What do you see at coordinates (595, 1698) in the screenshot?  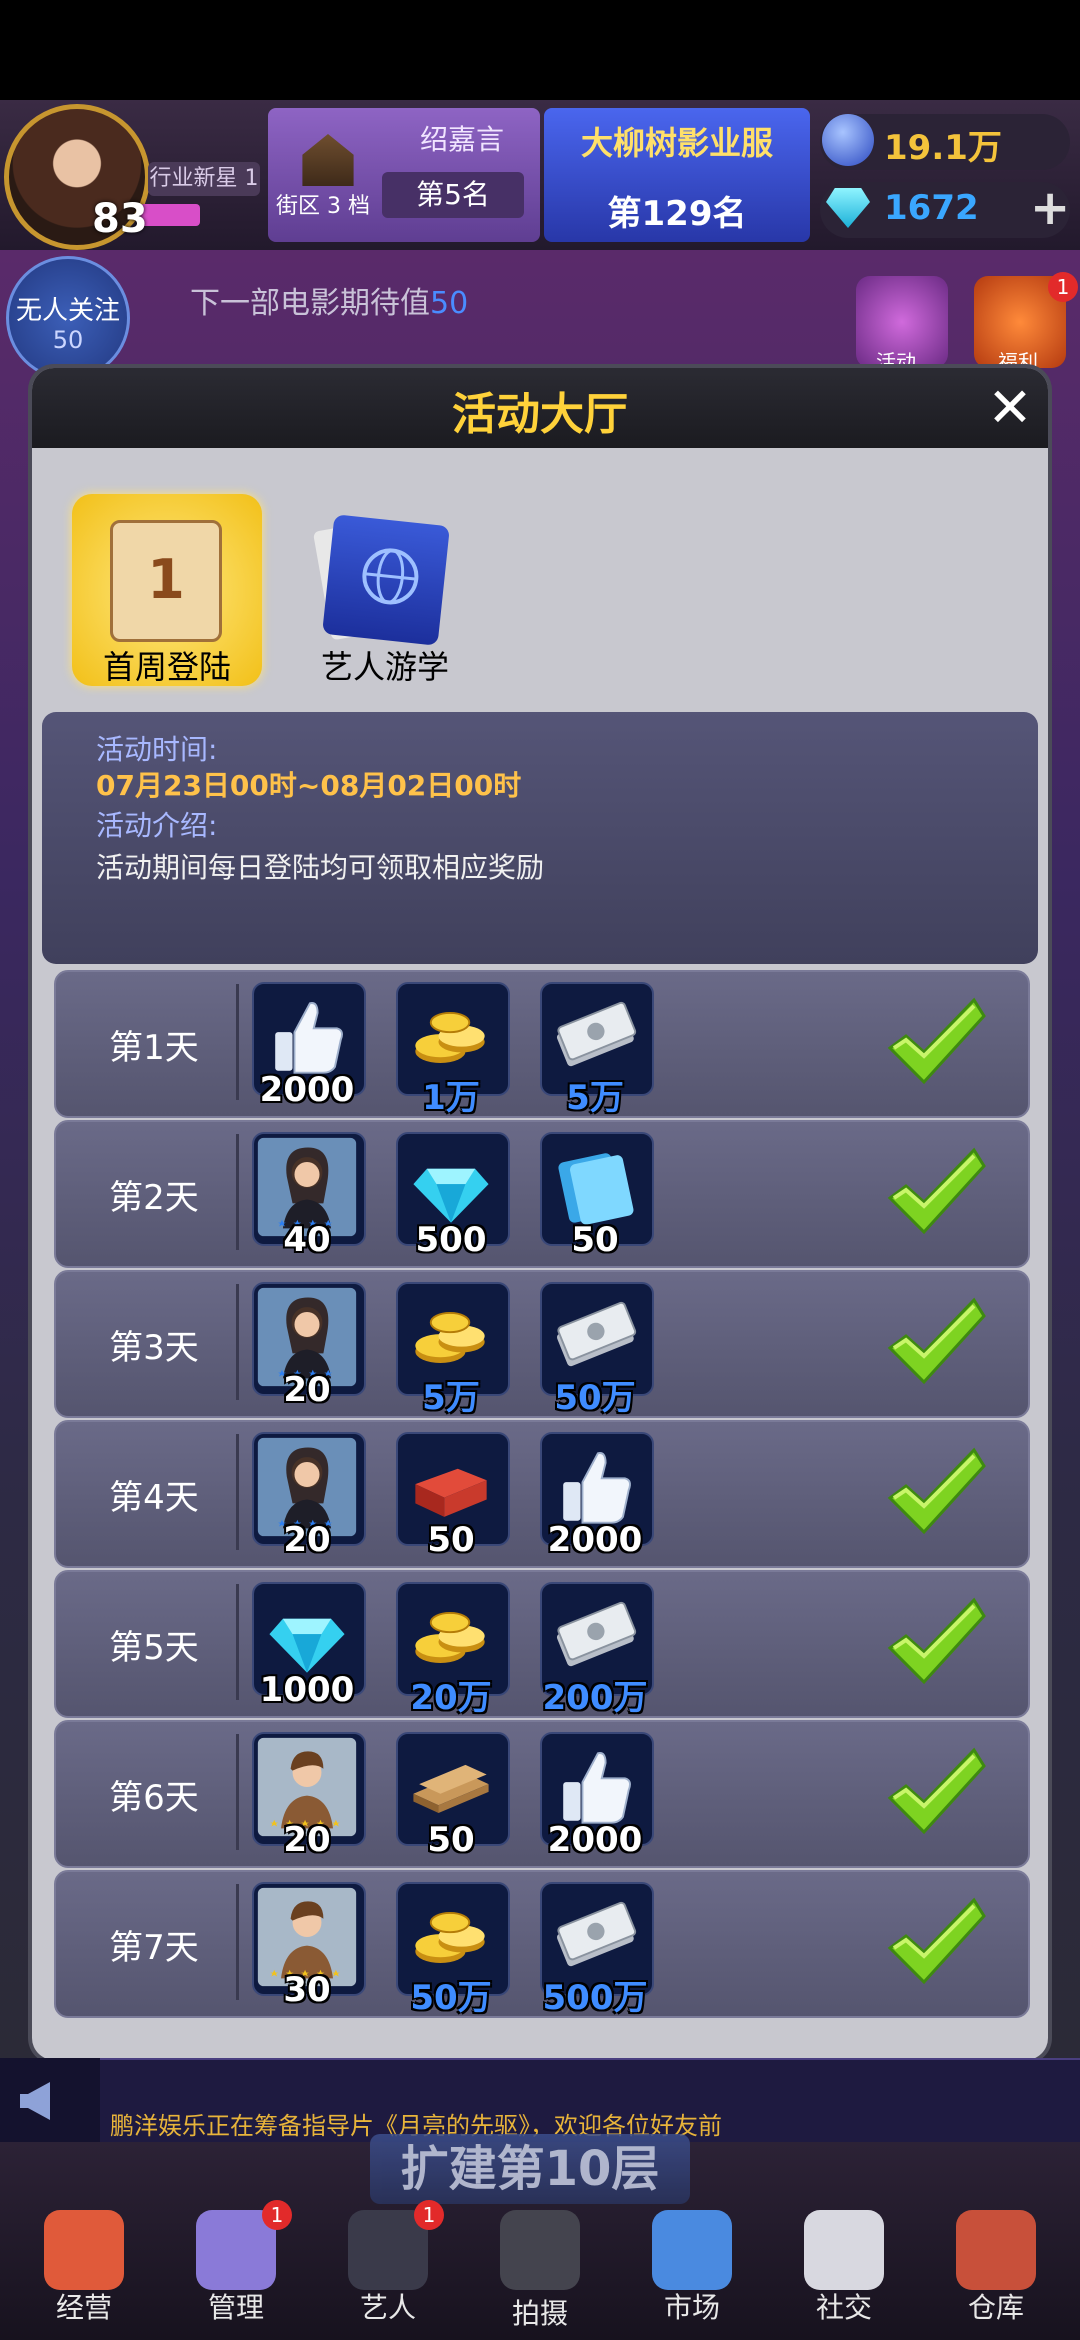 I see `reward-quantity: 200万` at bounding box center [595, 1698].